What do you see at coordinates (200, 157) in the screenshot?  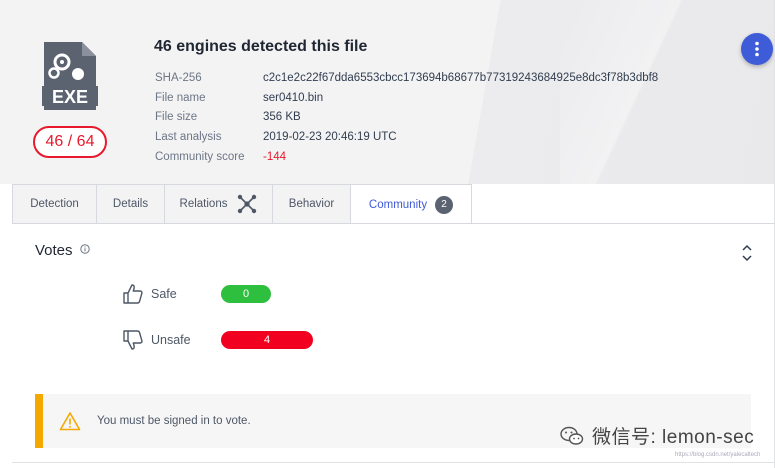 I see `meta-key: Community score` at bounding box center [200, 157].